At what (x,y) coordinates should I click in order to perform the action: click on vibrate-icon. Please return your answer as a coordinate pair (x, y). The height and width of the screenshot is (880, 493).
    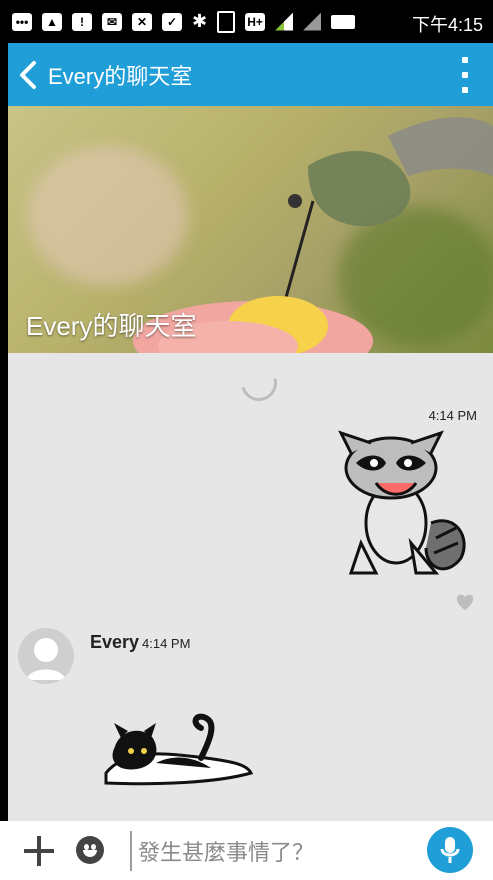
    Looking at the image, I should click on (226, 21).